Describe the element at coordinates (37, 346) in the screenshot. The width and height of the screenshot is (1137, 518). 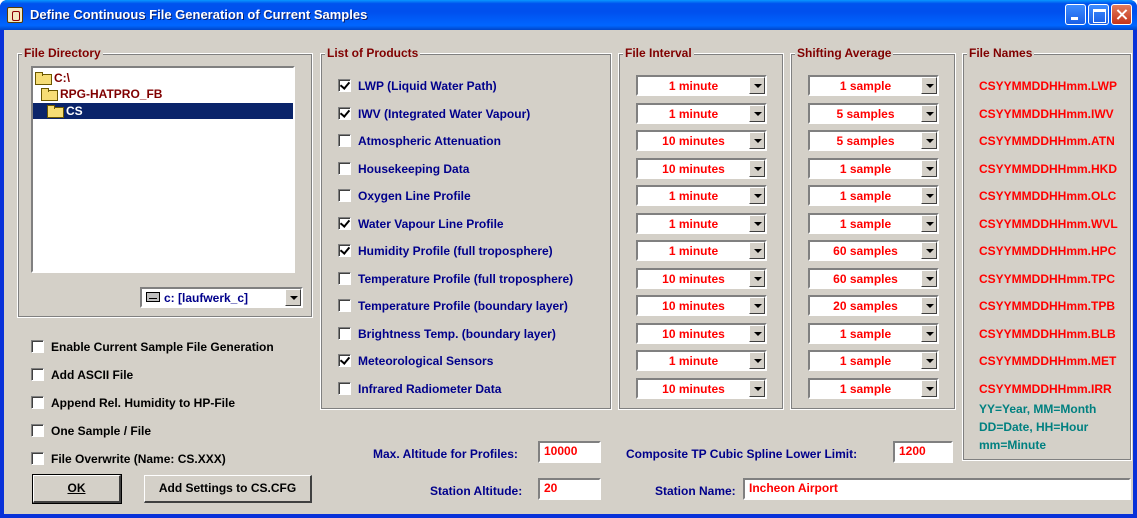
I see `enable-generation-checkbox` at that location.